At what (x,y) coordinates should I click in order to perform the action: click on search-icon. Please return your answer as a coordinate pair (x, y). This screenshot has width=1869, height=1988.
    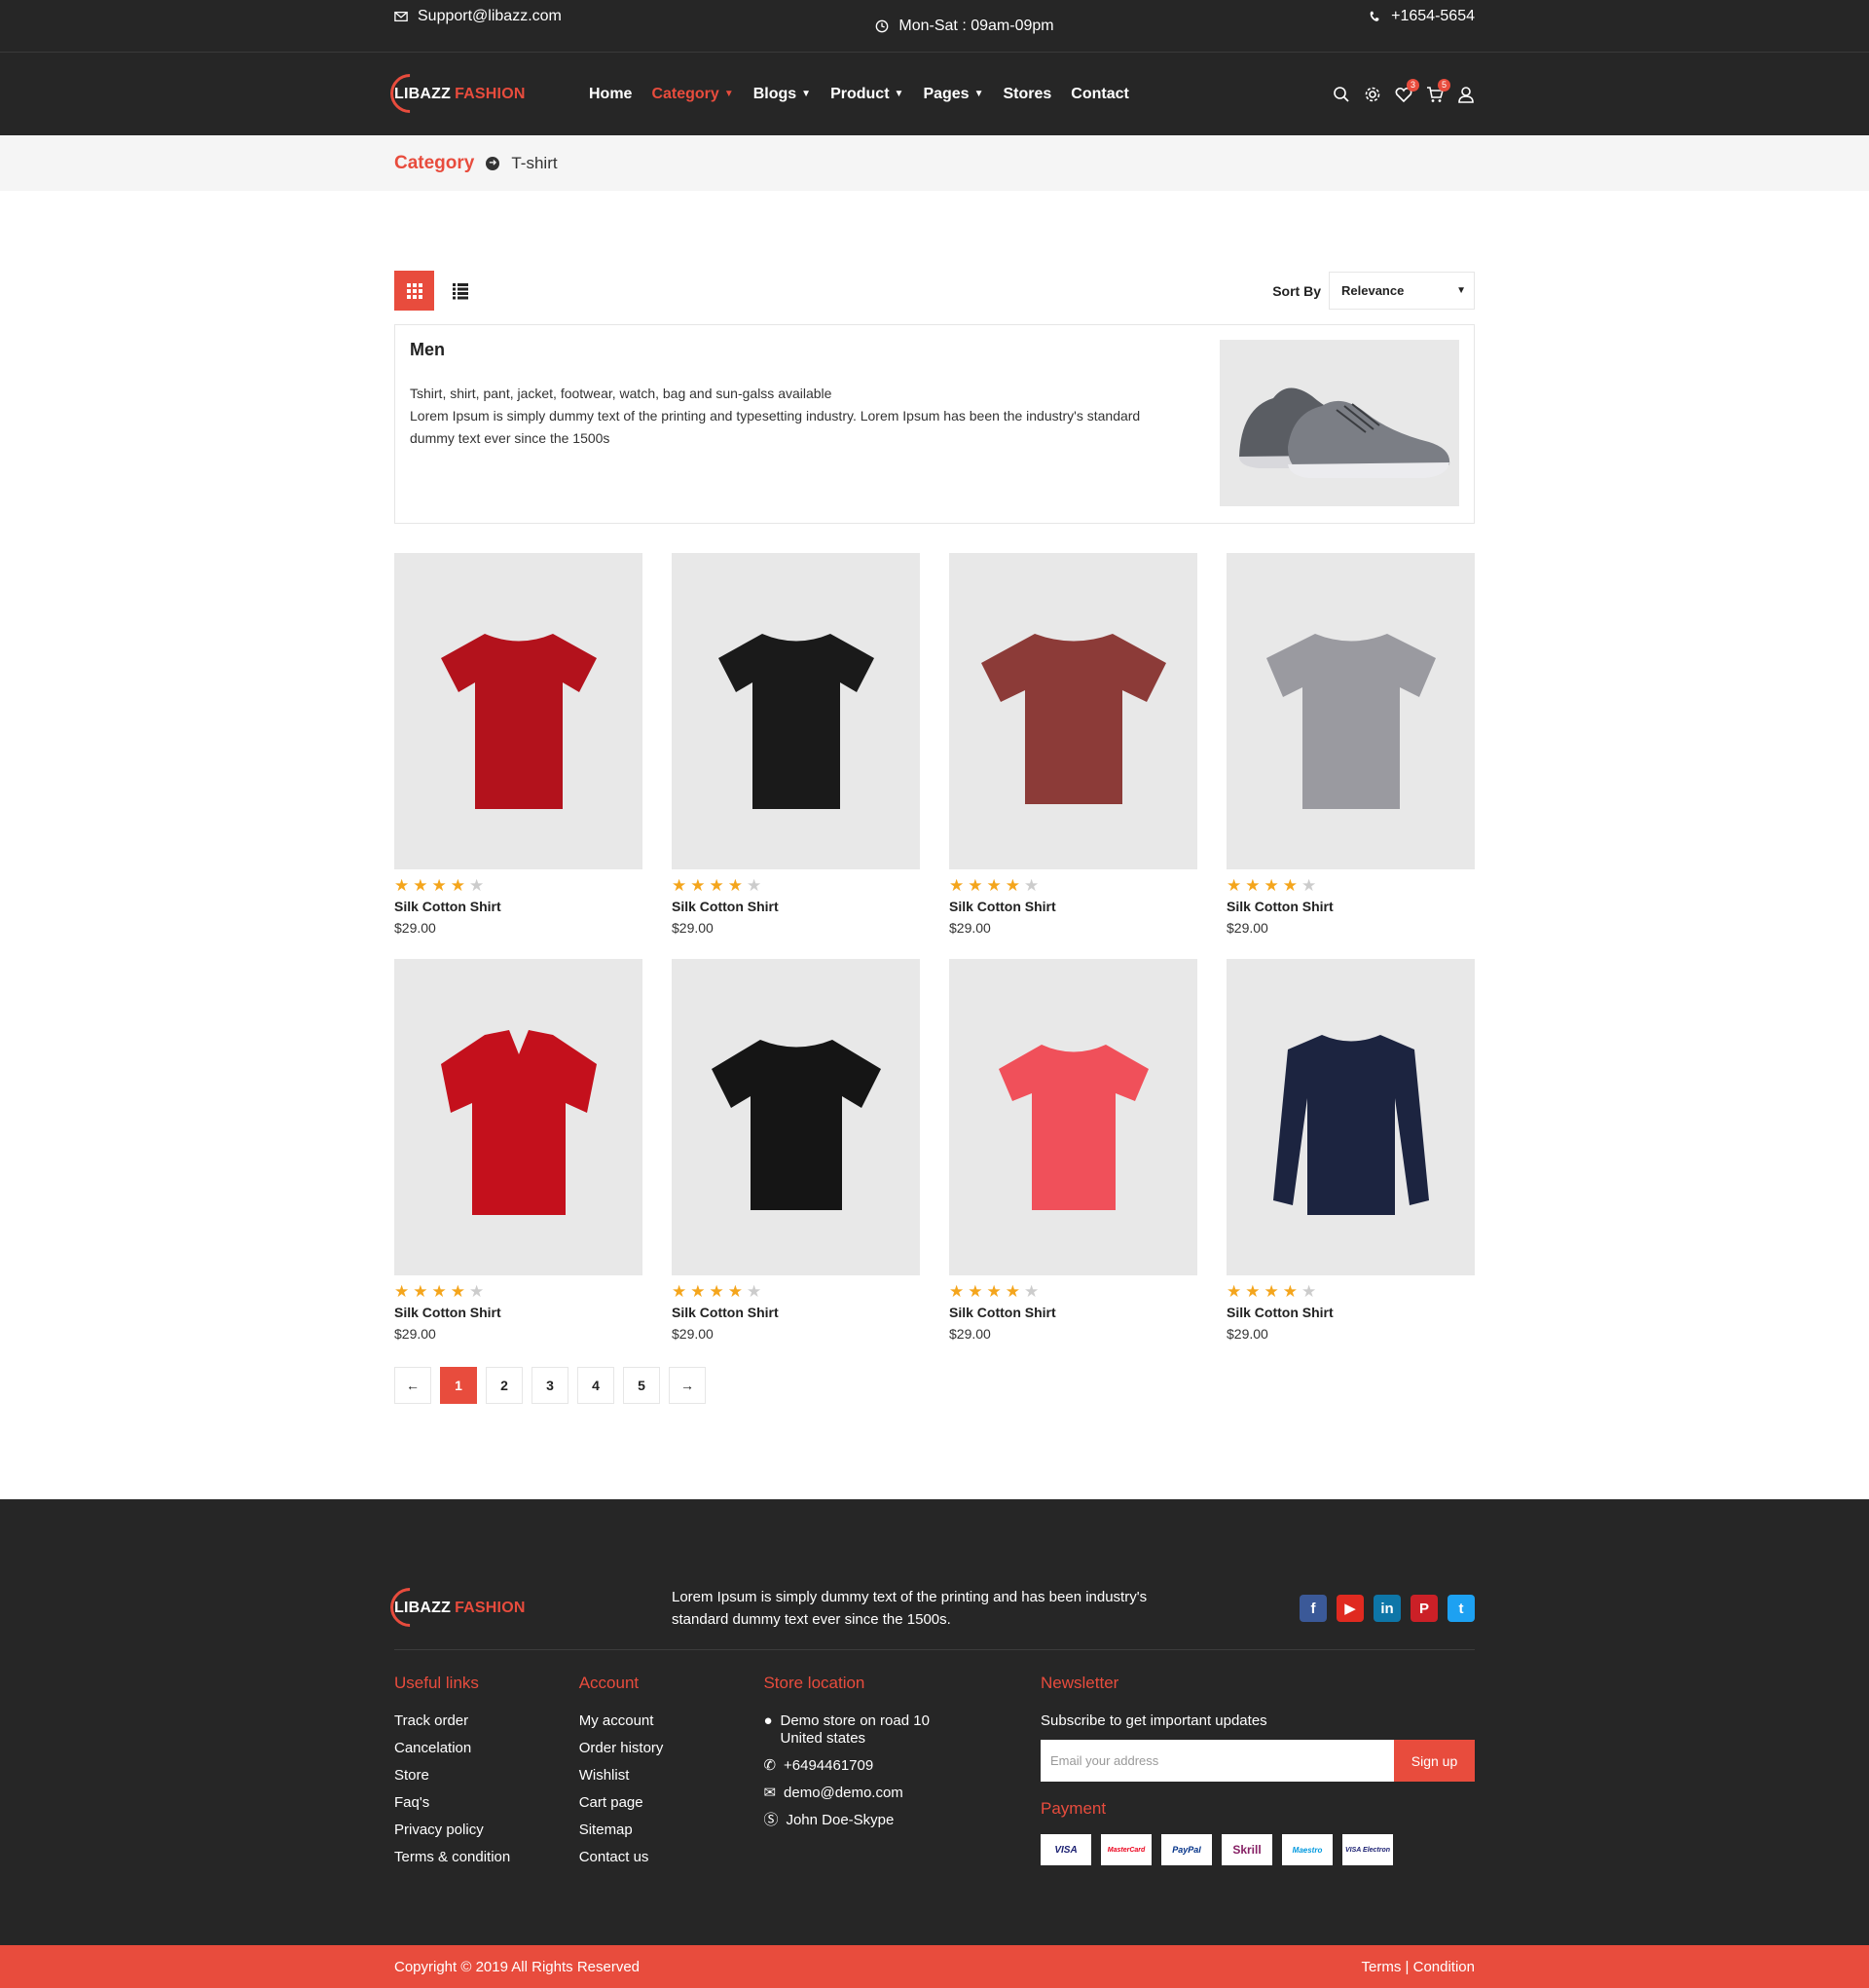
    Looking at the image, I should click on (1341, 94).